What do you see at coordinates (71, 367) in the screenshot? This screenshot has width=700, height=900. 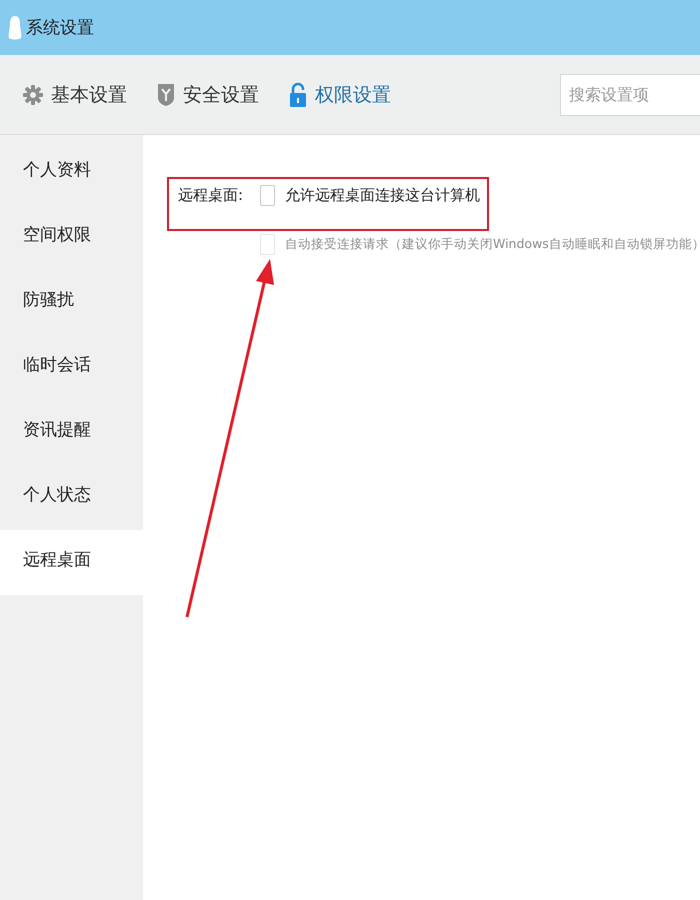 I see `sidebar-item: 临时会话` at bounding box center [71, 367].